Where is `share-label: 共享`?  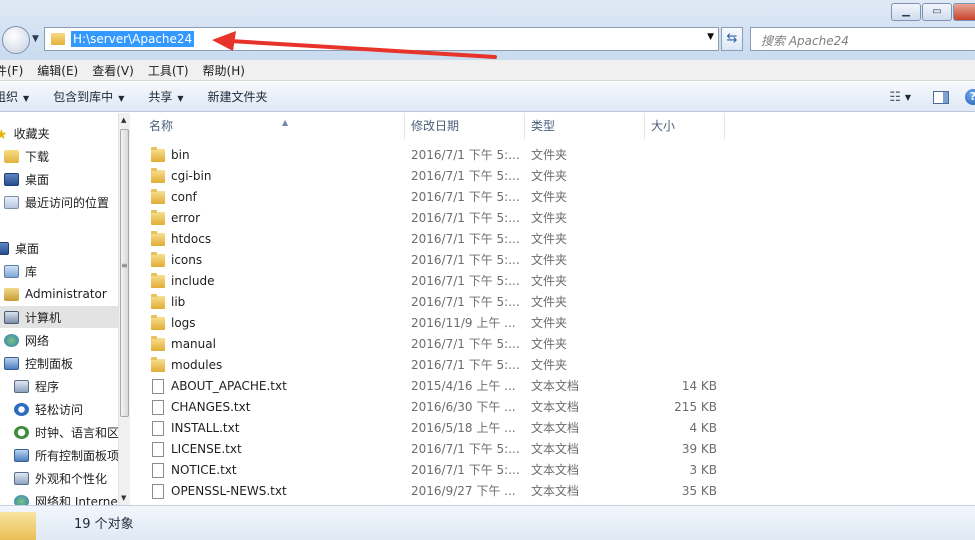
share-label: 共享 is located at coordinates (160, 97).